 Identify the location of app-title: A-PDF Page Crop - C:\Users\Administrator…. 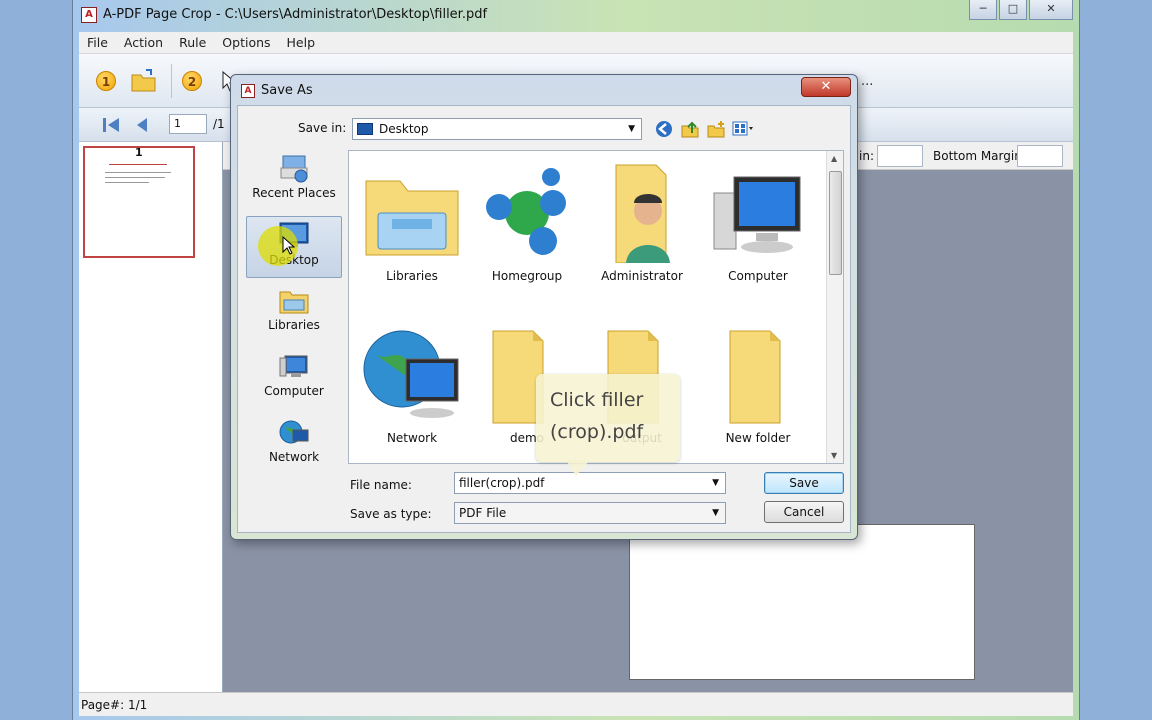
(295, 14).